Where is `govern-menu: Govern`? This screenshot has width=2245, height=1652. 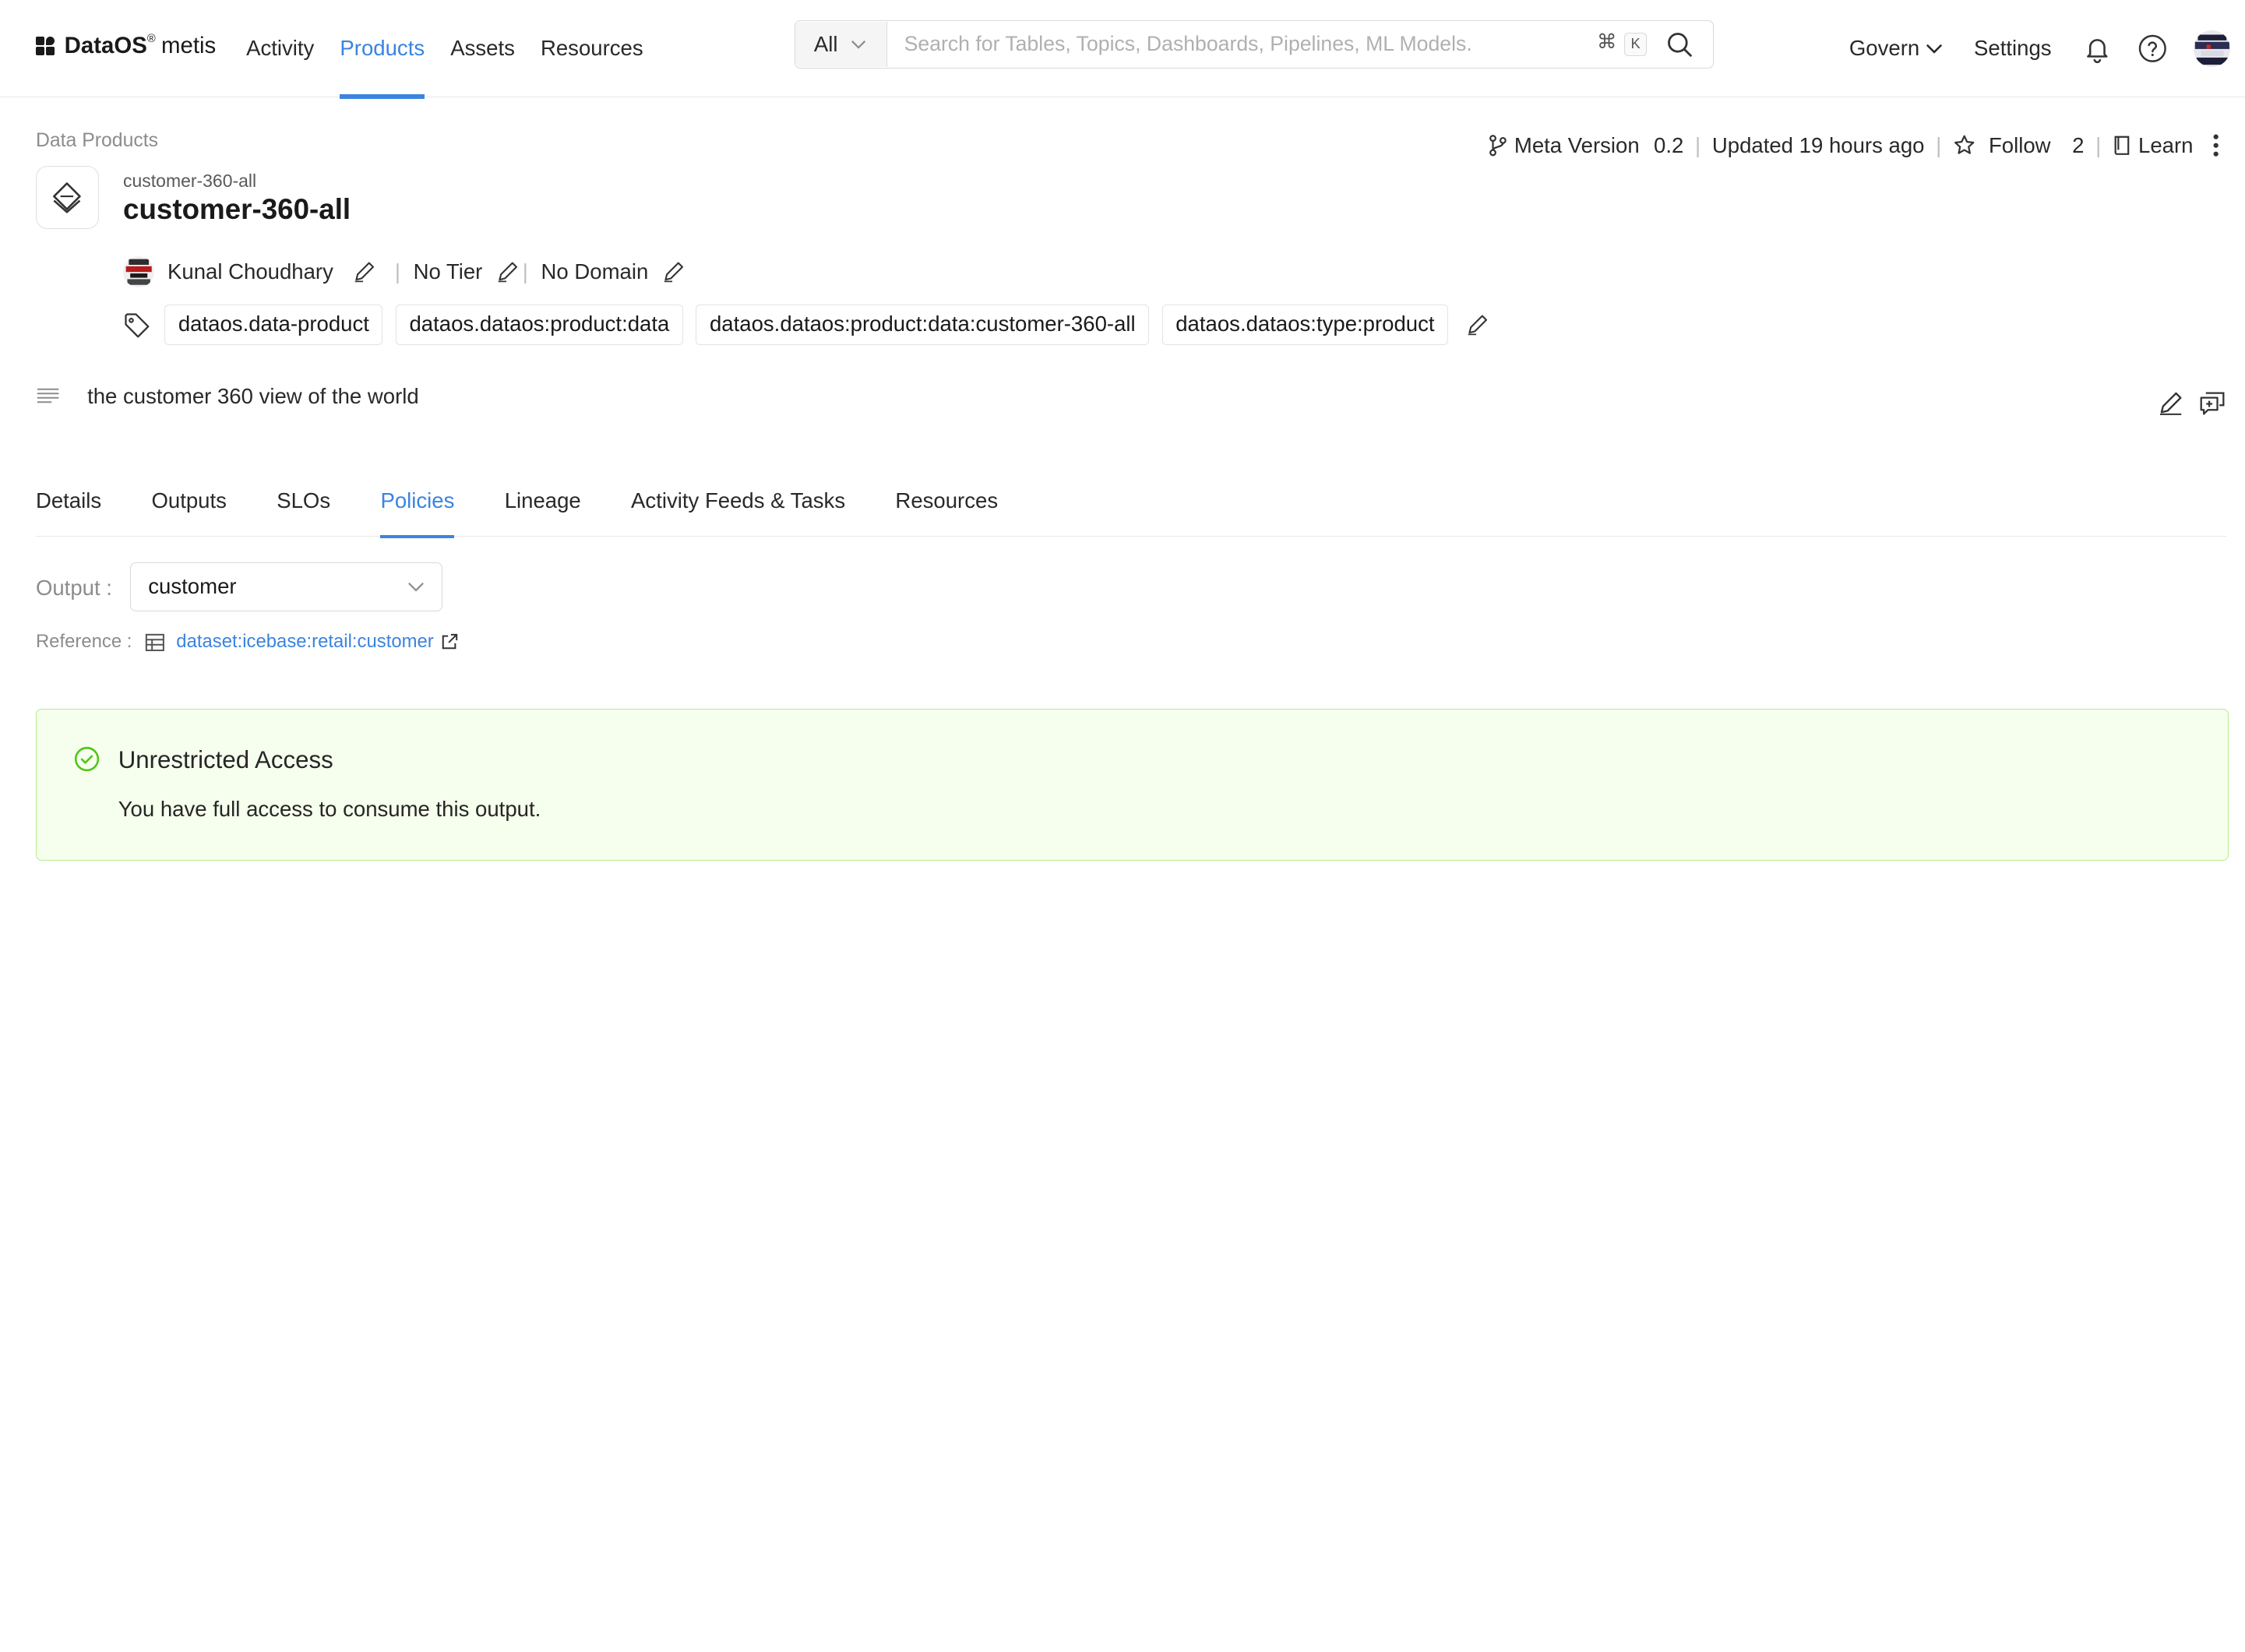
govern-menu: Govern is located at coordinates (1896, 48).